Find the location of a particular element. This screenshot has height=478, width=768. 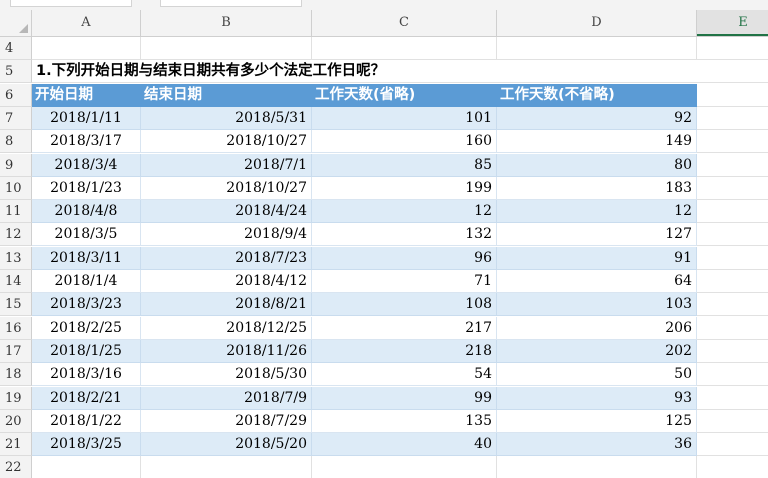

end-date-cell: 2018/7/1 is located at coordinates (226, 165).